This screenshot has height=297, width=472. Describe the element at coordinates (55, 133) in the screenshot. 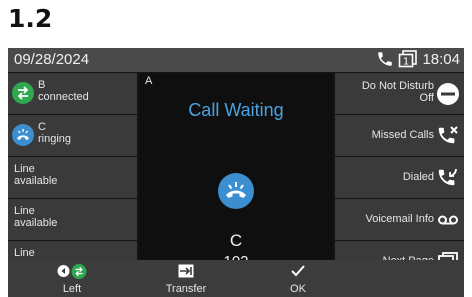

I see `line-key-c-text: C ringing` at that location.